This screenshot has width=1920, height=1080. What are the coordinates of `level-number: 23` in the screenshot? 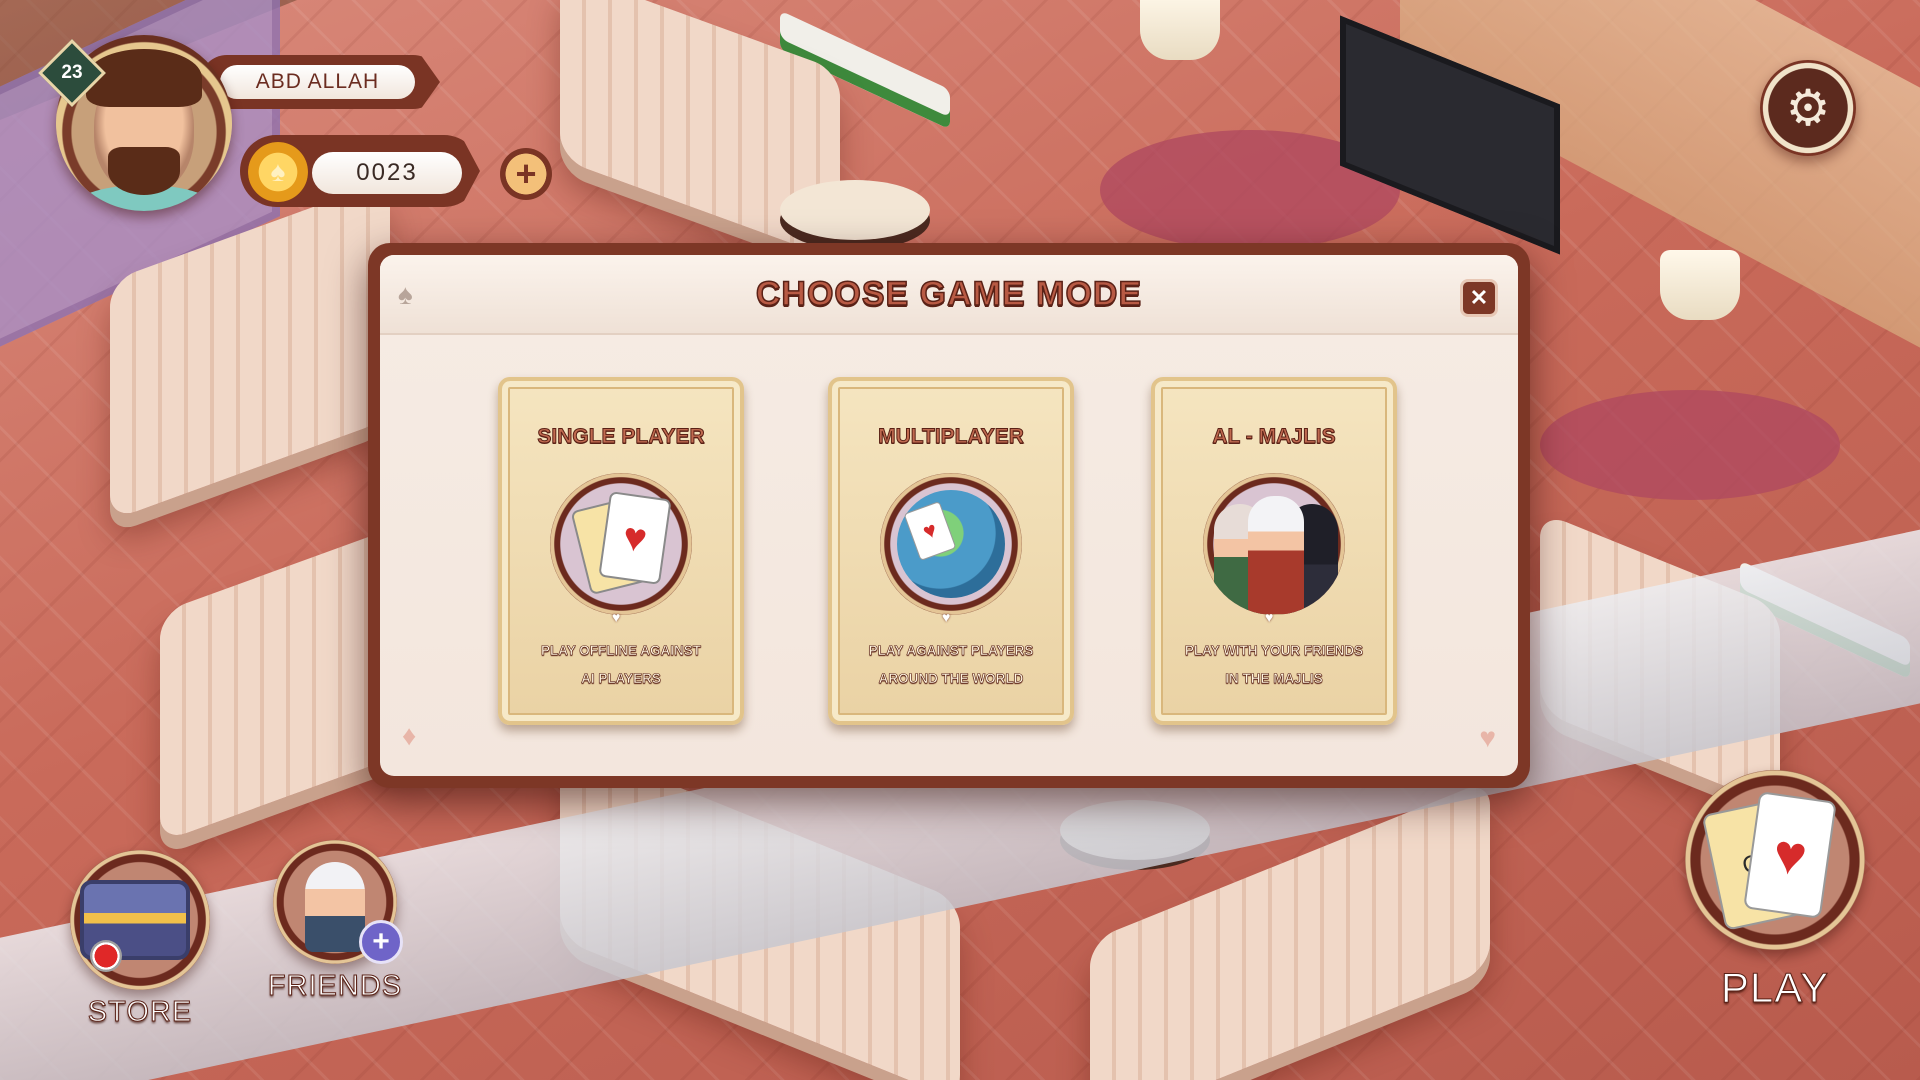 It's located at (72, 72).